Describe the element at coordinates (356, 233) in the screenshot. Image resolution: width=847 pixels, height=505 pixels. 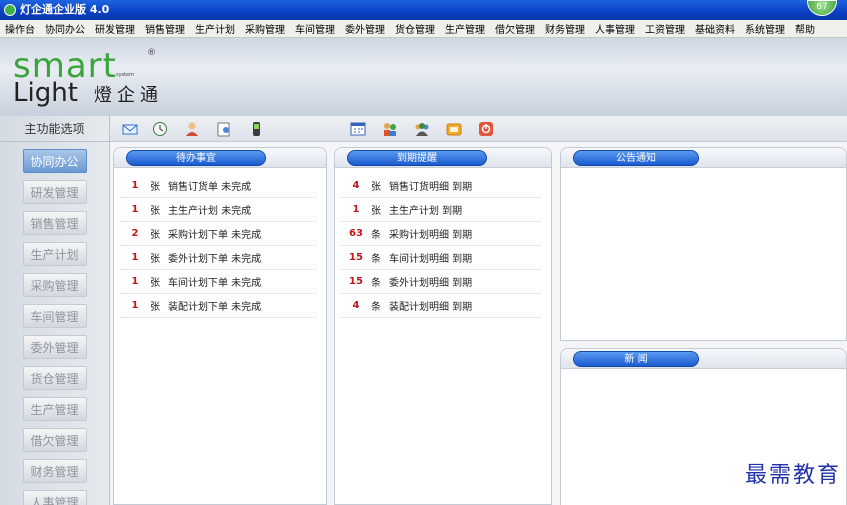
I see `item-count: 63` at that location.